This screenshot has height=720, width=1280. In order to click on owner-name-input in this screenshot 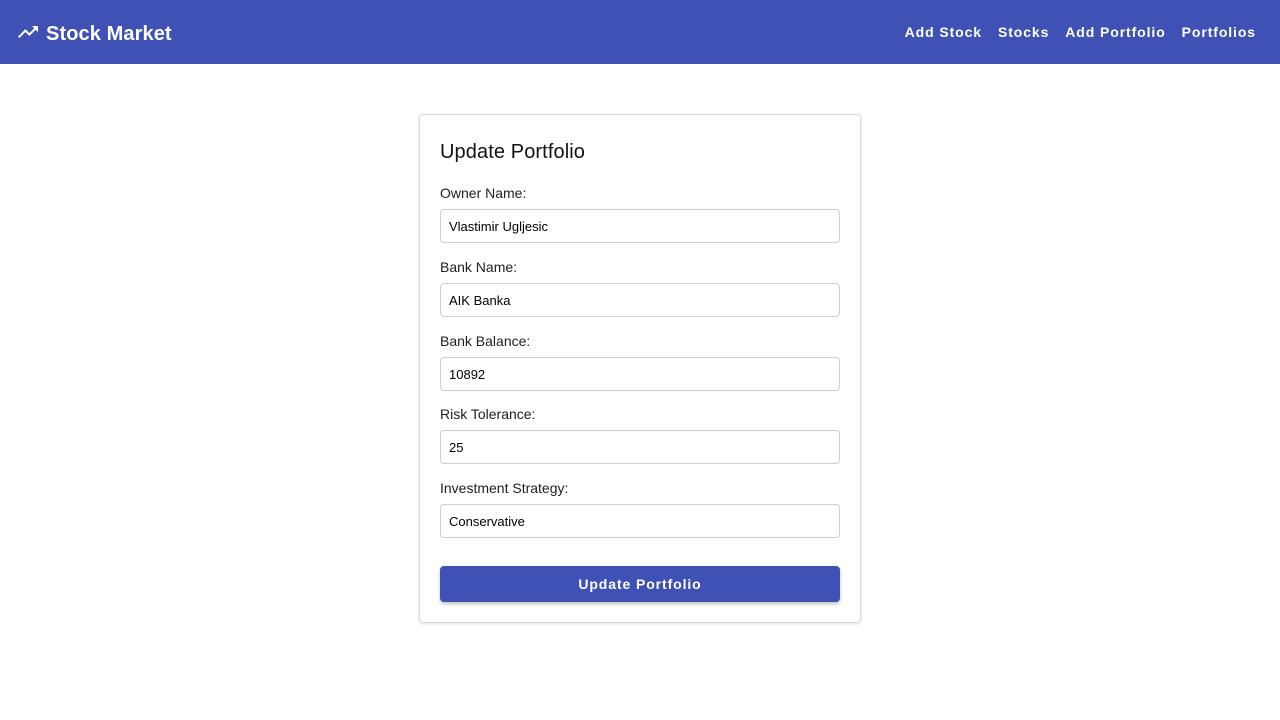, I will do `click(640, 226)`.